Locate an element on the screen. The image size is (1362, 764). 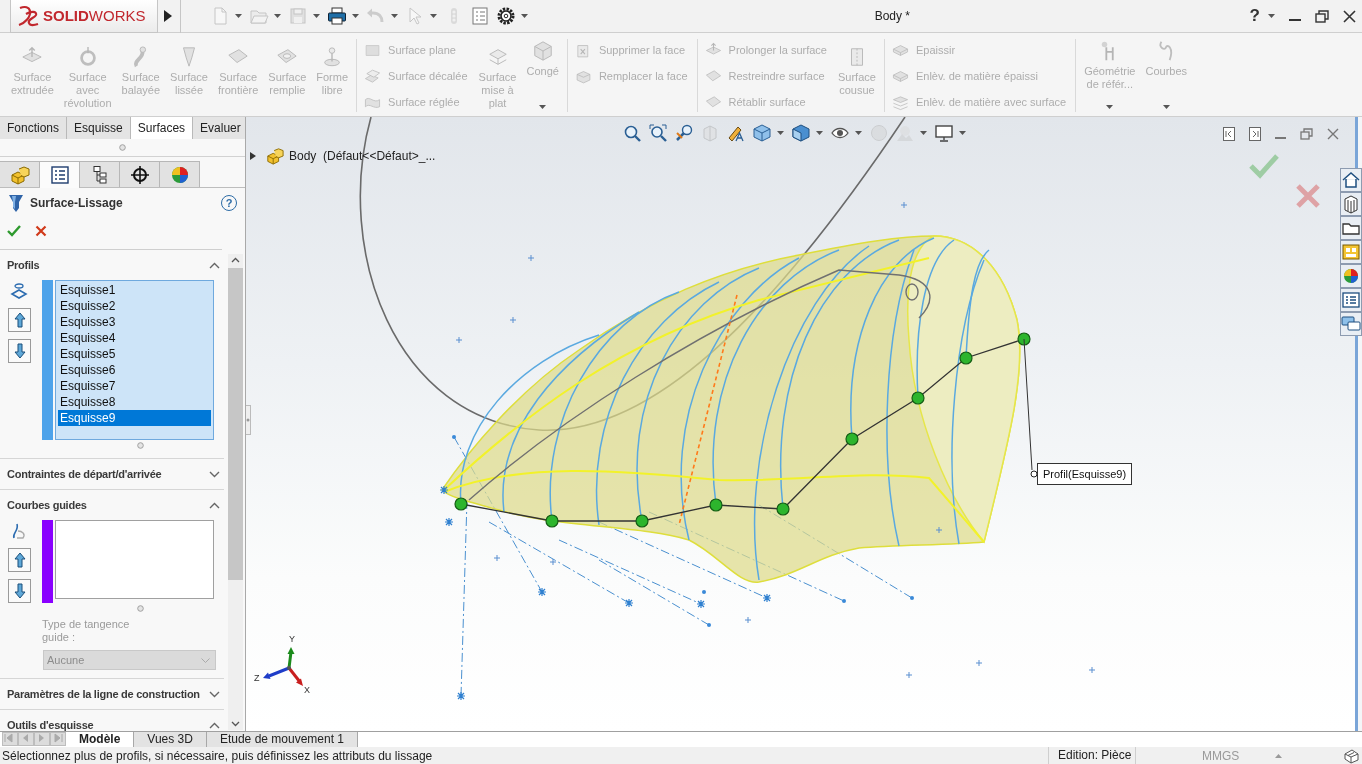
color-ball-icon is located at coordinates (179, 174).